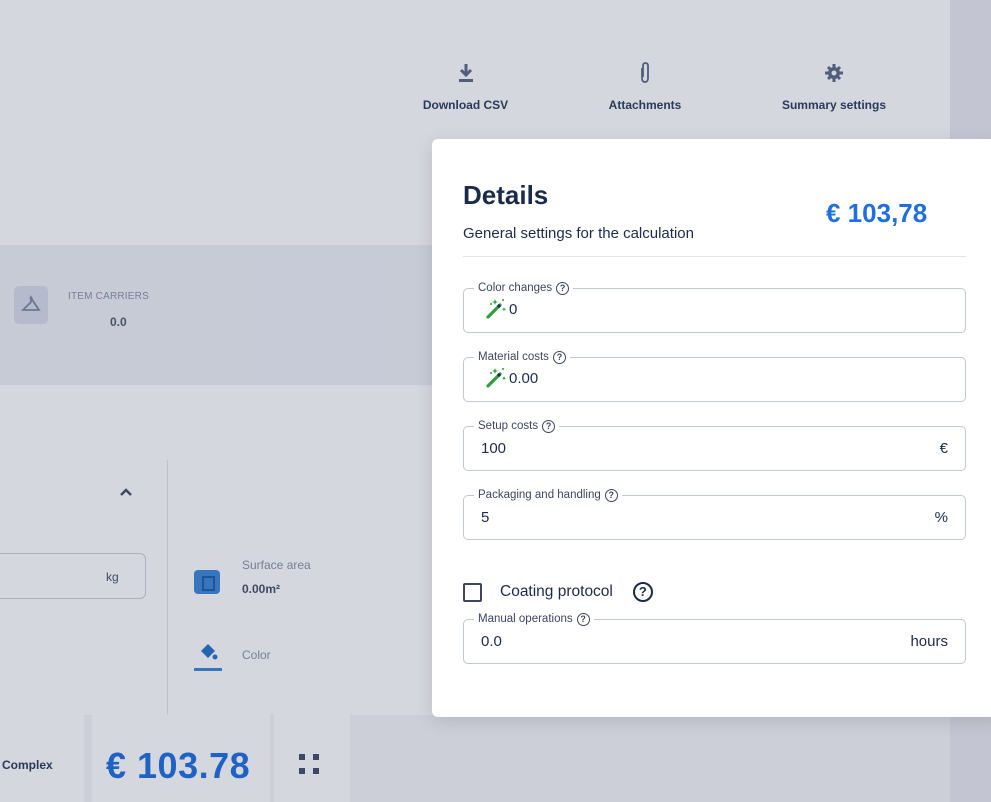  What do you see at coordinates (714, 637) in the screenshot?
I see `manual-operations-field: Manual operations ? 0.0 hours` at bounding box center [714, 637].